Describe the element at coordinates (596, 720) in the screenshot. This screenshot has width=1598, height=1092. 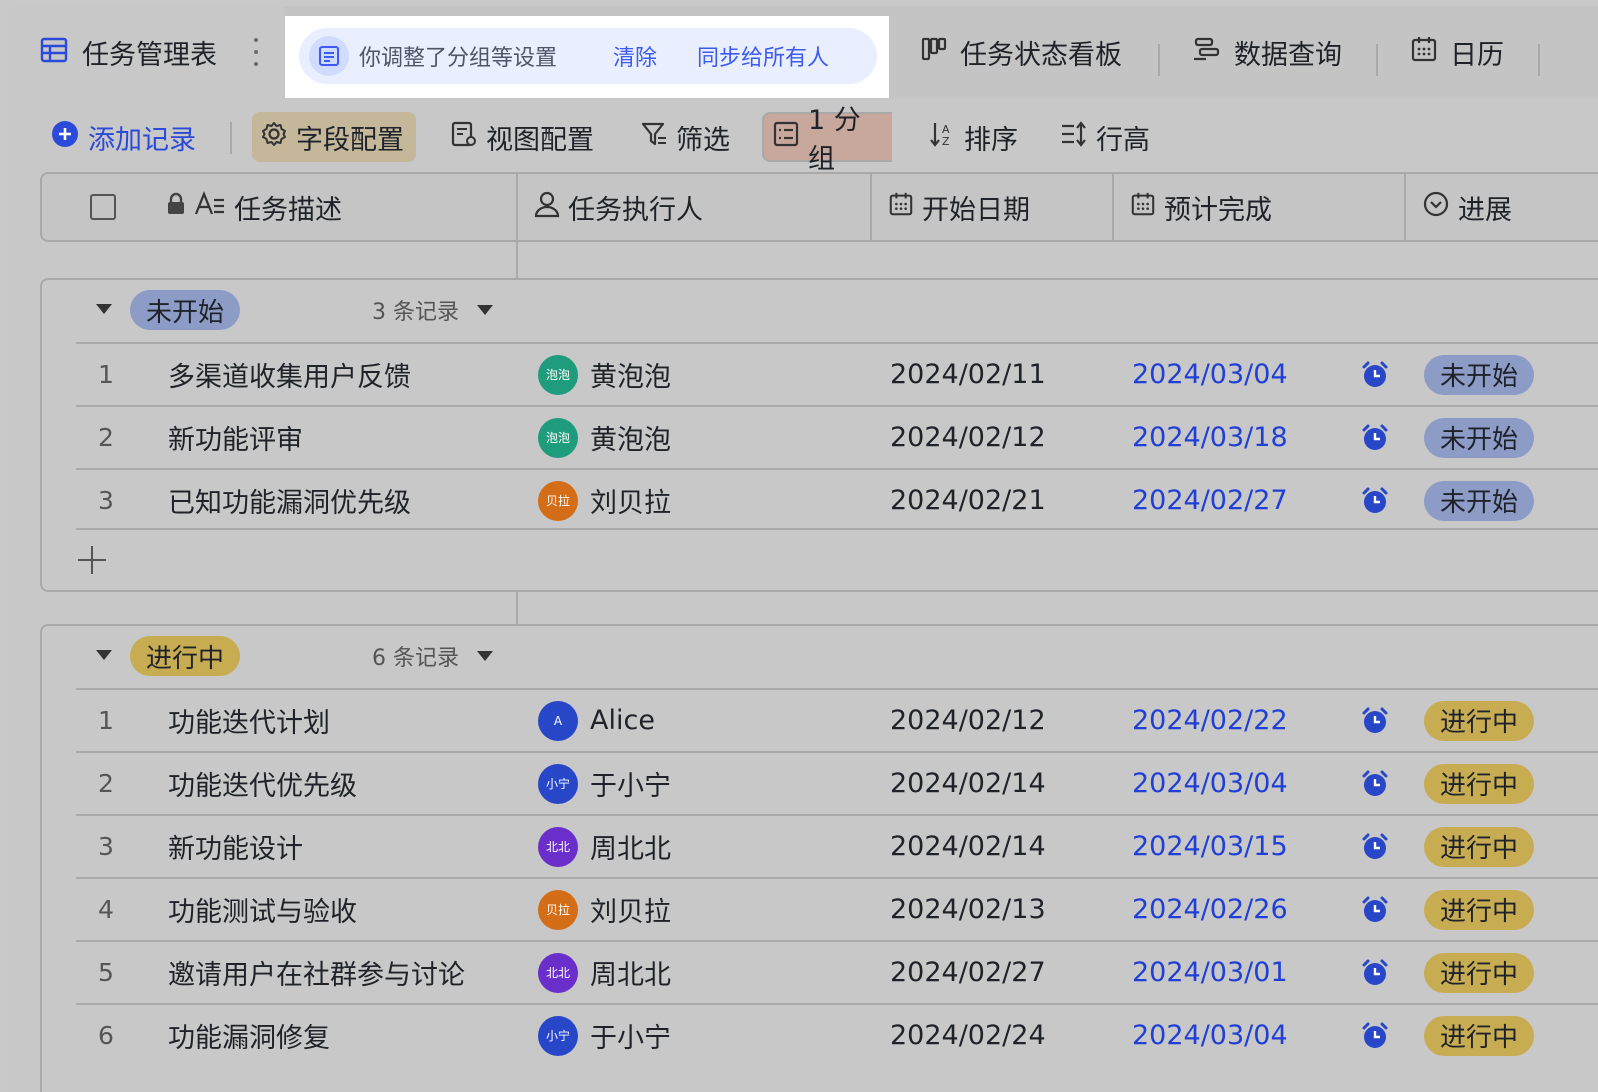
I see `assignee-cell: A Alice` at that location.